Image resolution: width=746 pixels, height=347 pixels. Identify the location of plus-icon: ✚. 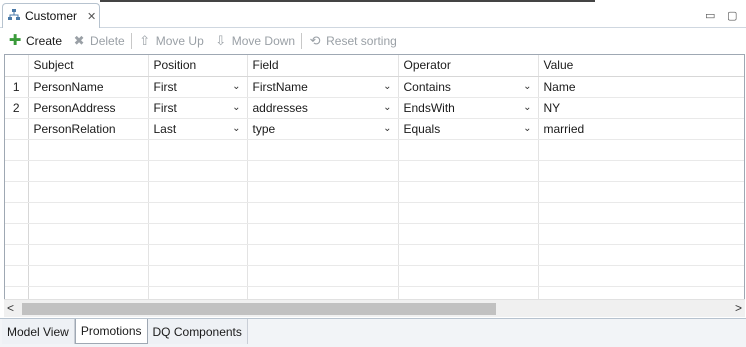
(15, 40).